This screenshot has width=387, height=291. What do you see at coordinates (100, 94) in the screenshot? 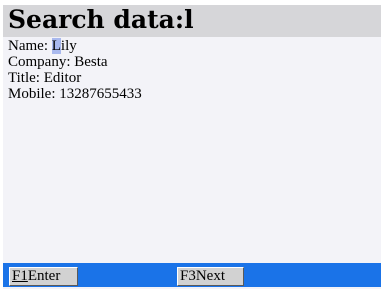
I see `field-mobile-value: 13287655433` at bounding box center [100, 94].